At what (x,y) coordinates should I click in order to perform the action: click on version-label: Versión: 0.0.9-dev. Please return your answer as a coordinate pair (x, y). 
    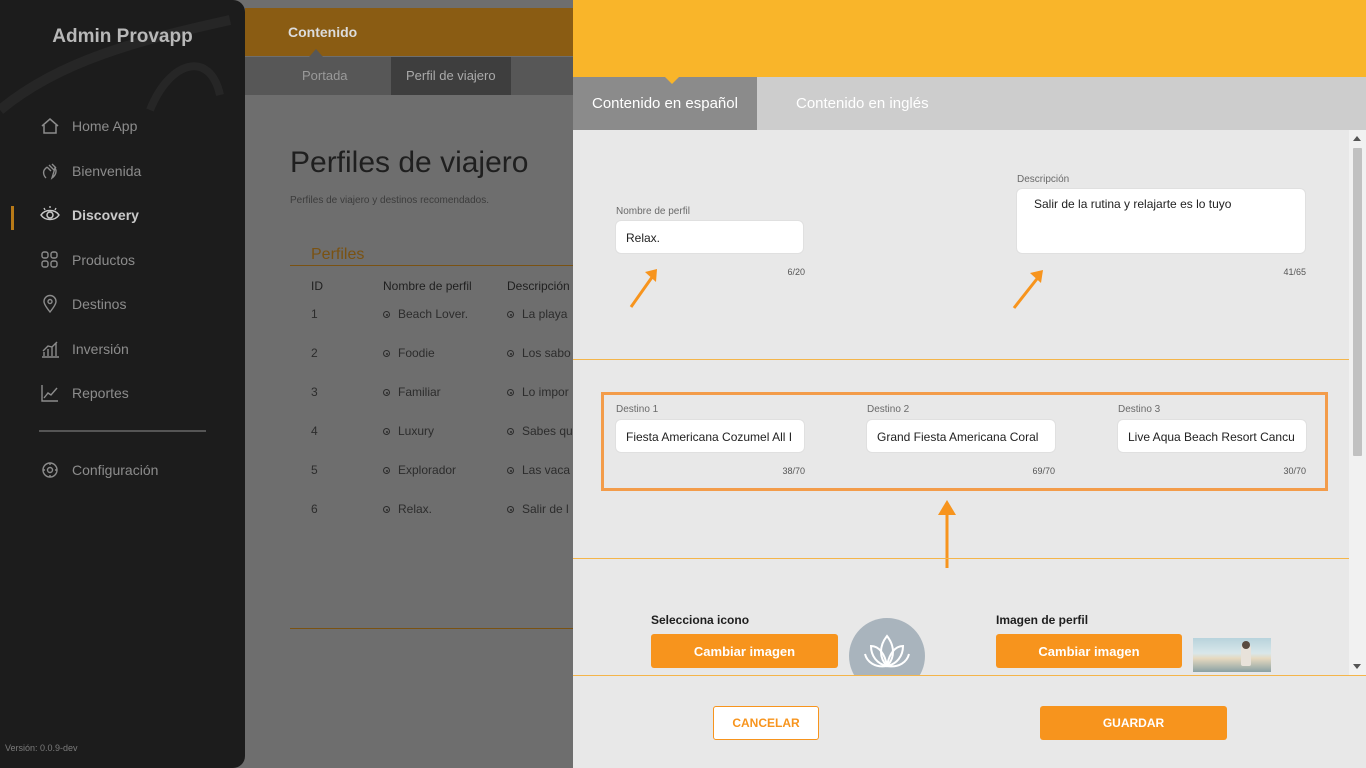
    Looking at the image, I should click on (41, 748).